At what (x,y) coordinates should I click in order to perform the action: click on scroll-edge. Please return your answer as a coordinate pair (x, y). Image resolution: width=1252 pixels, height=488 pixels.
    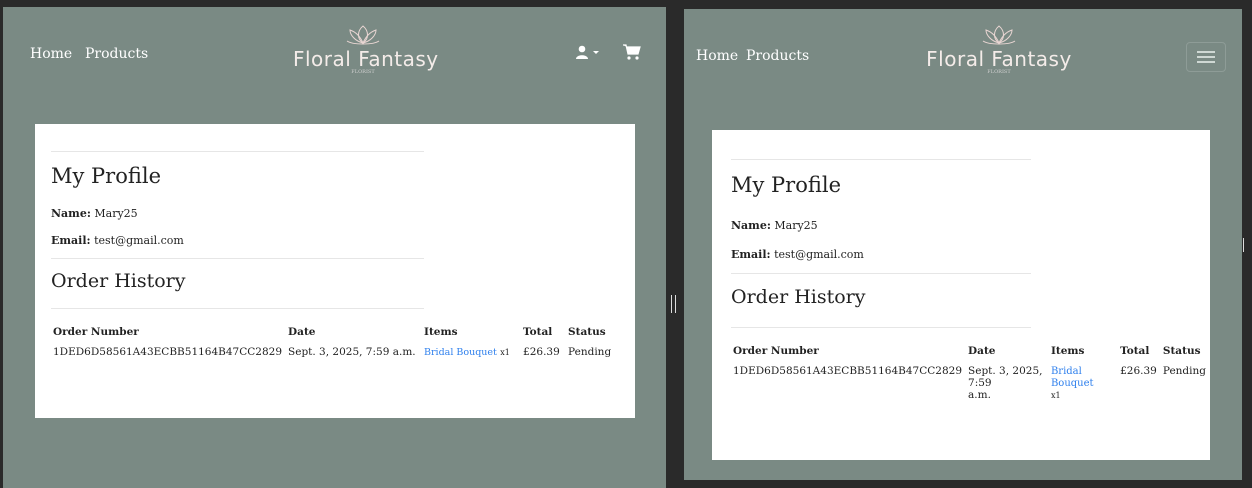
    Looking at the image, I should click on (1244, 245).